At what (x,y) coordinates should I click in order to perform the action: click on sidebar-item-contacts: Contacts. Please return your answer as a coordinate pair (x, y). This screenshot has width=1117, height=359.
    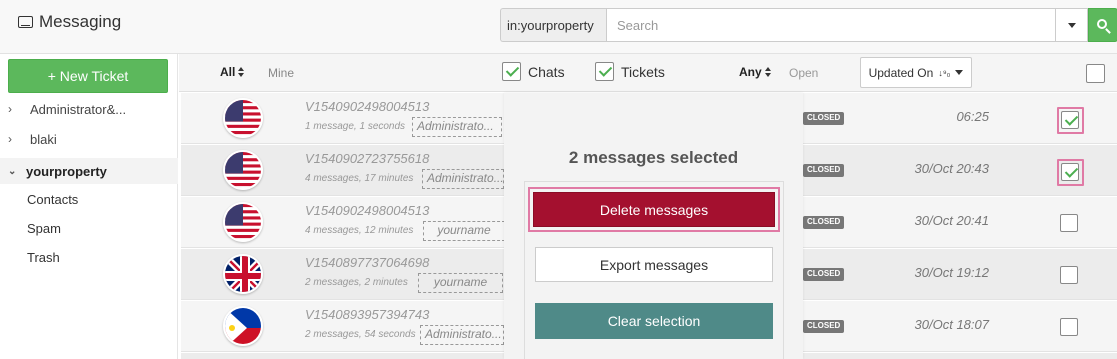
    Looking at the image, I should click on (52, 199).